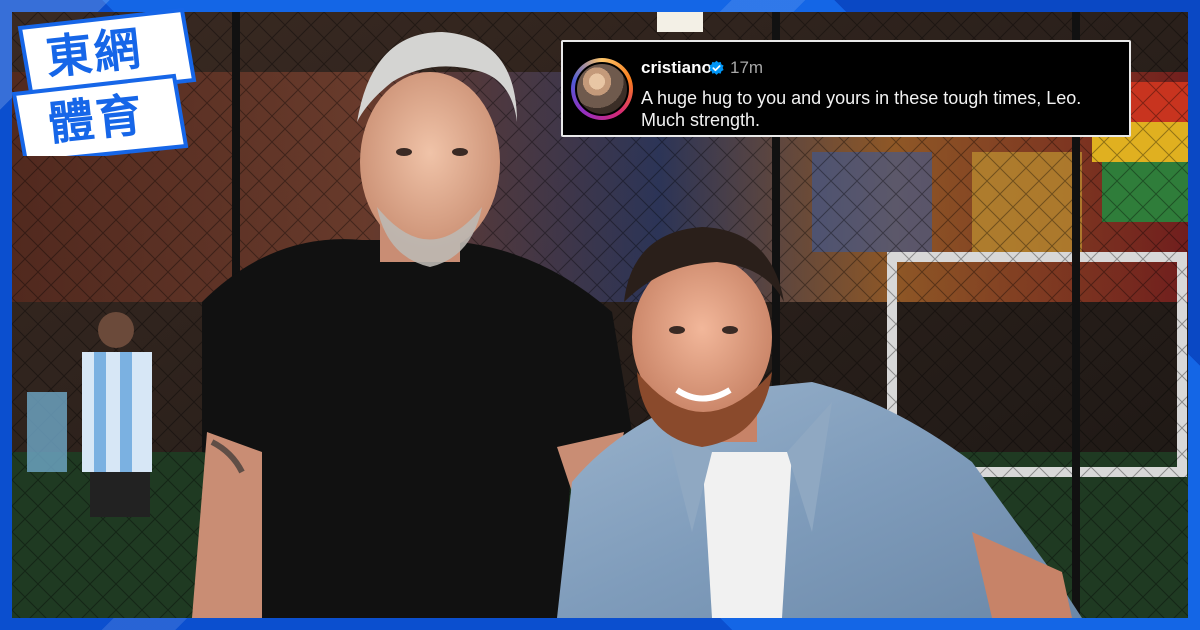 Image resolution: width=1200 pixels, height=630 pixels. Describe the element at coordinates (747, 67) in the screenshot. I see `post-time: 17m` at that location.